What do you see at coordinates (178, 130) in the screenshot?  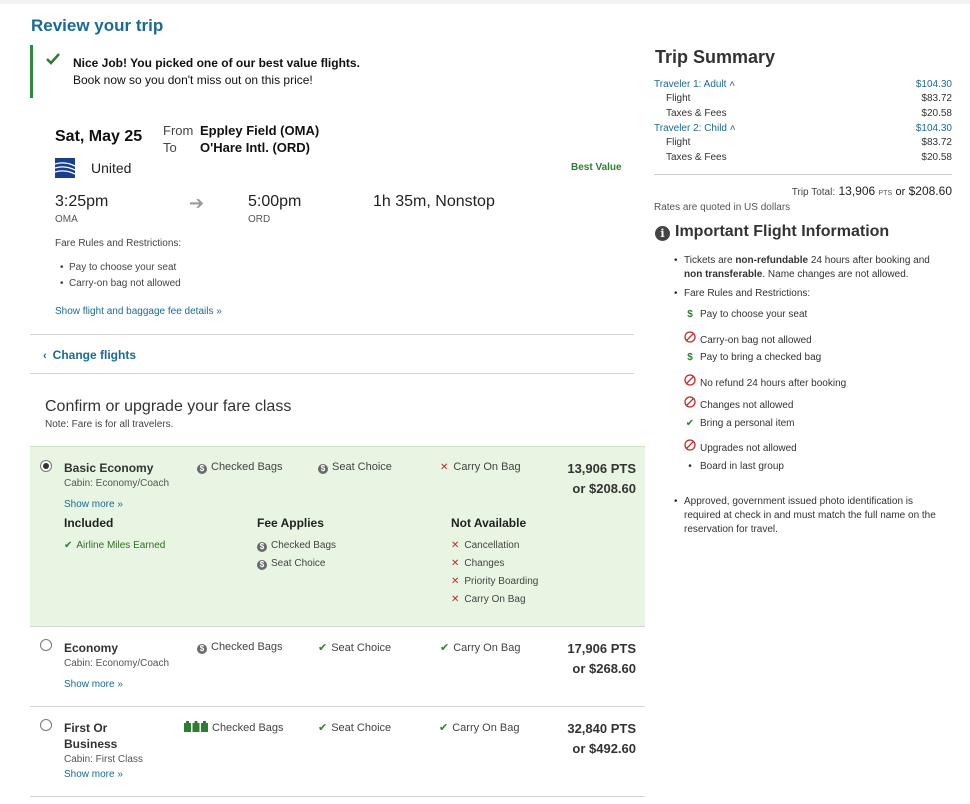 I see `from-label: From` at bounding box center [178, 130].